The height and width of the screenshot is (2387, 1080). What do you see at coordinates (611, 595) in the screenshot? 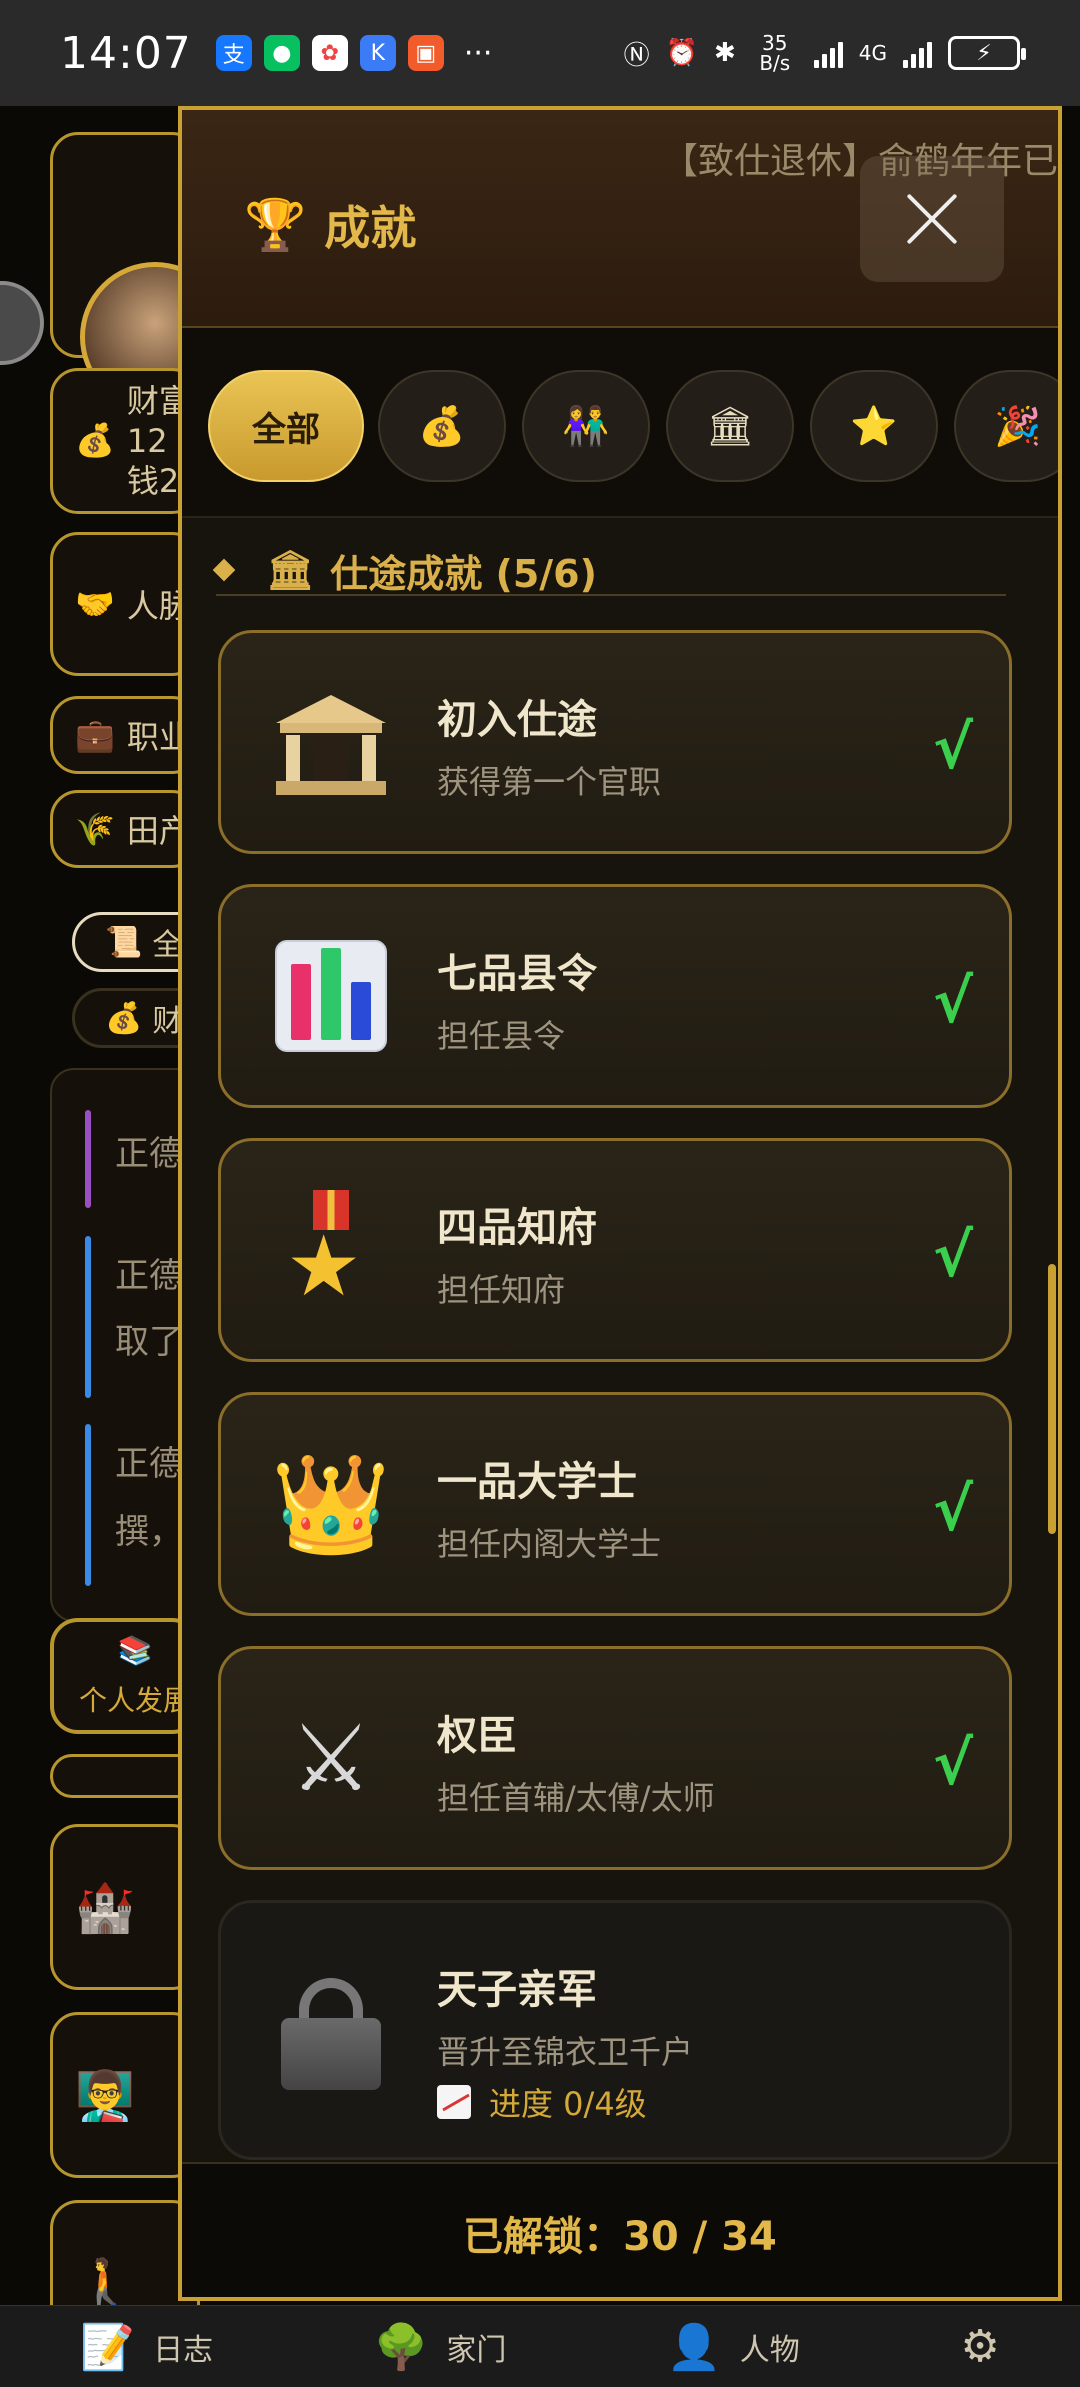
I see `section-divider` at bounding box center [611, 595].